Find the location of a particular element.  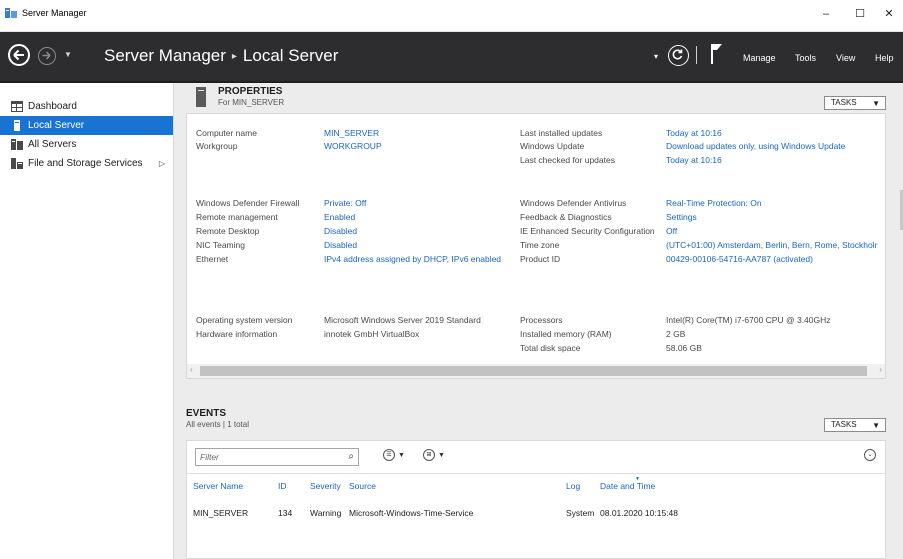

sidebar-item-label: All Servers is located at coordinates (52, 144).